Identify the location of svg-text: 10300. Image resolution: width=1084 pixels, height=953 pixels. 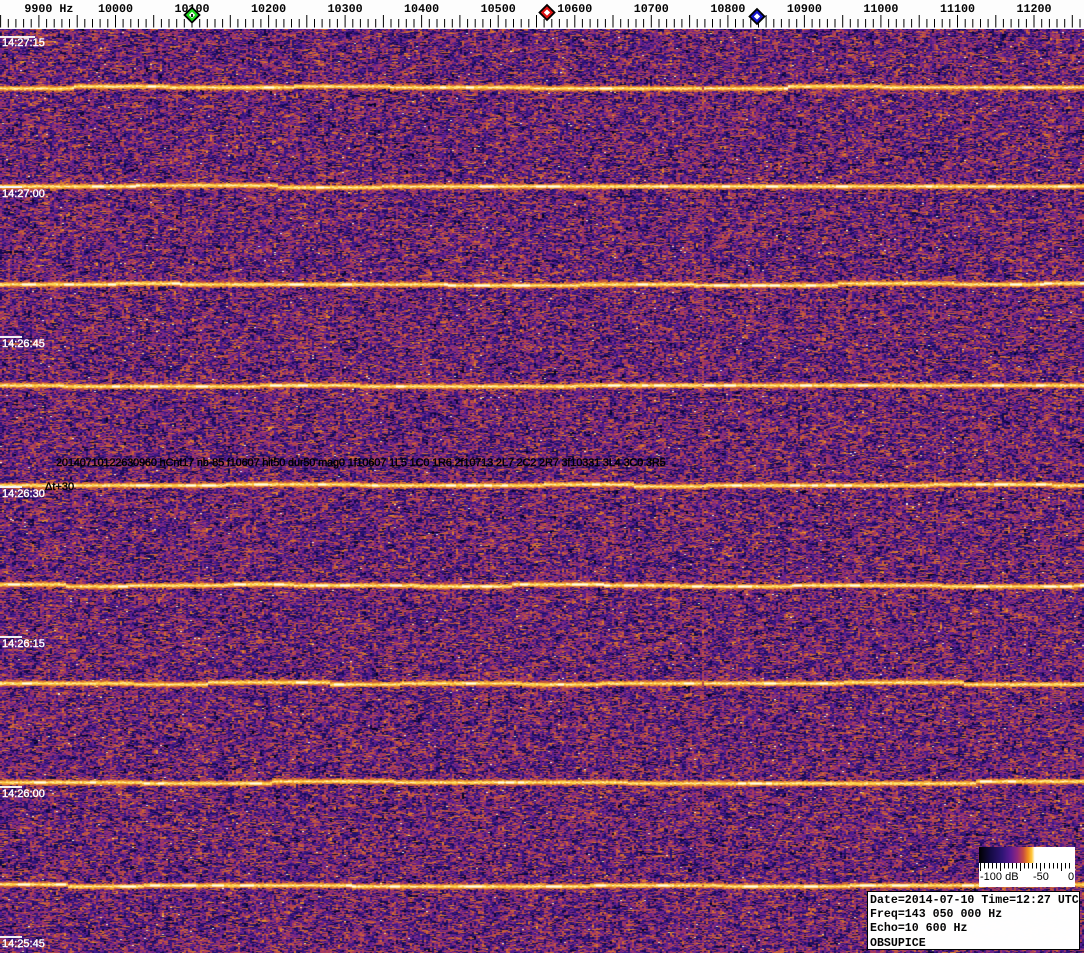
(345, 9).